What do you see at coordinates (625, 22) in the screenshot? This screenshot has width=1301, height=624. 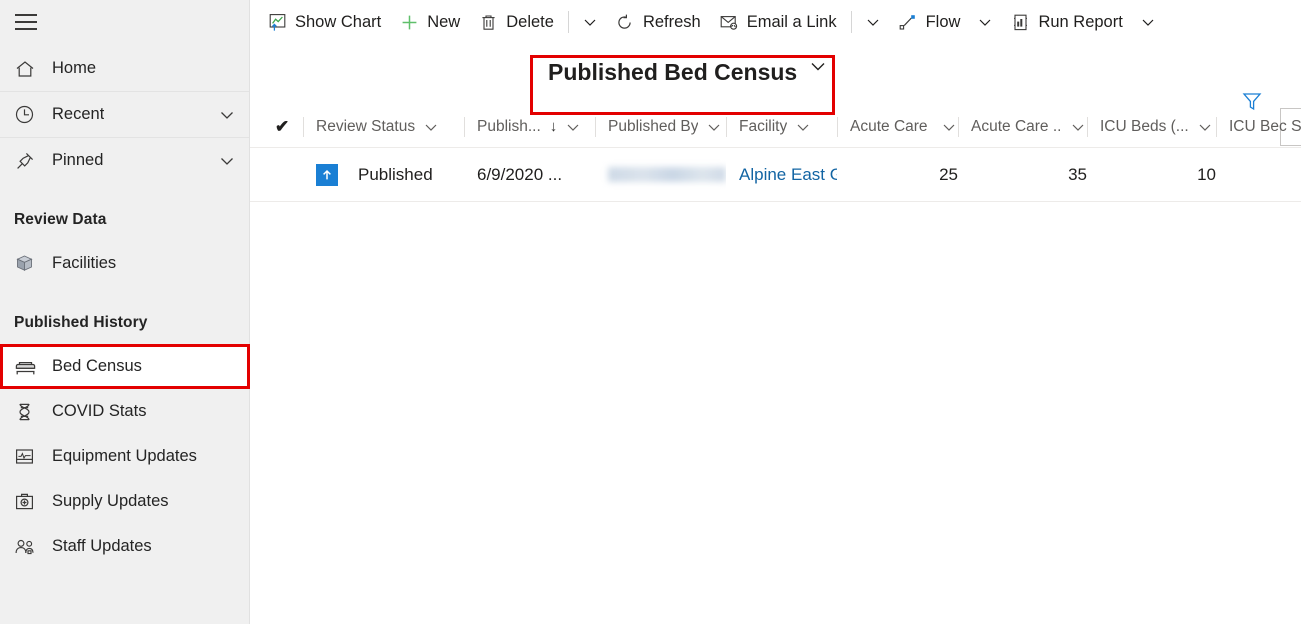 I see `refresh-icon` at bounding box center [625, 22].